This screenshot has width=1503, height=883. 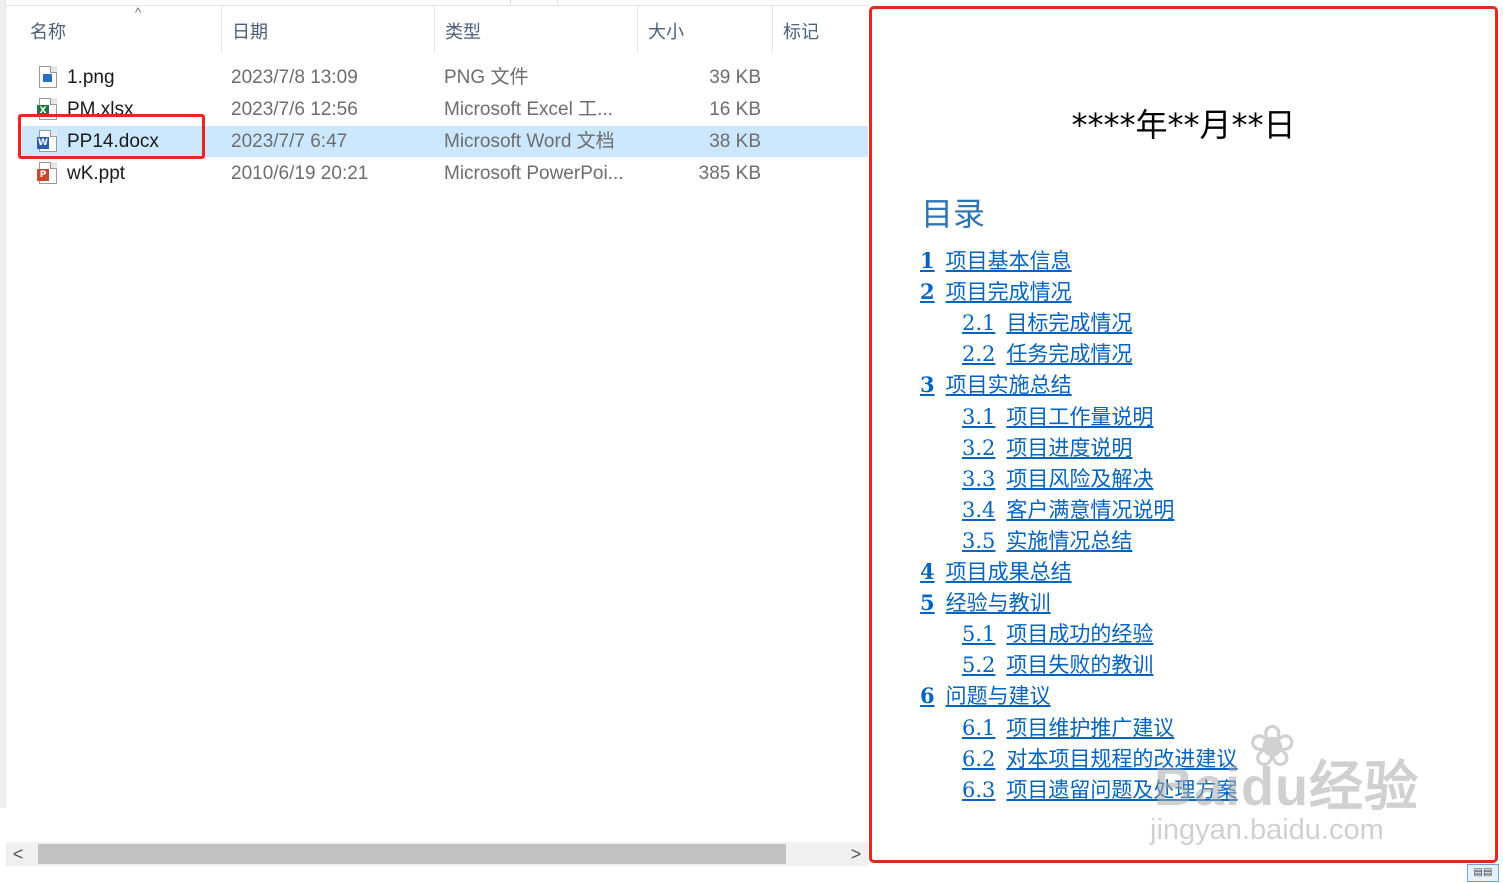 I want to click on toc-link: 6 问题与建议, so click(x=985, y=695).